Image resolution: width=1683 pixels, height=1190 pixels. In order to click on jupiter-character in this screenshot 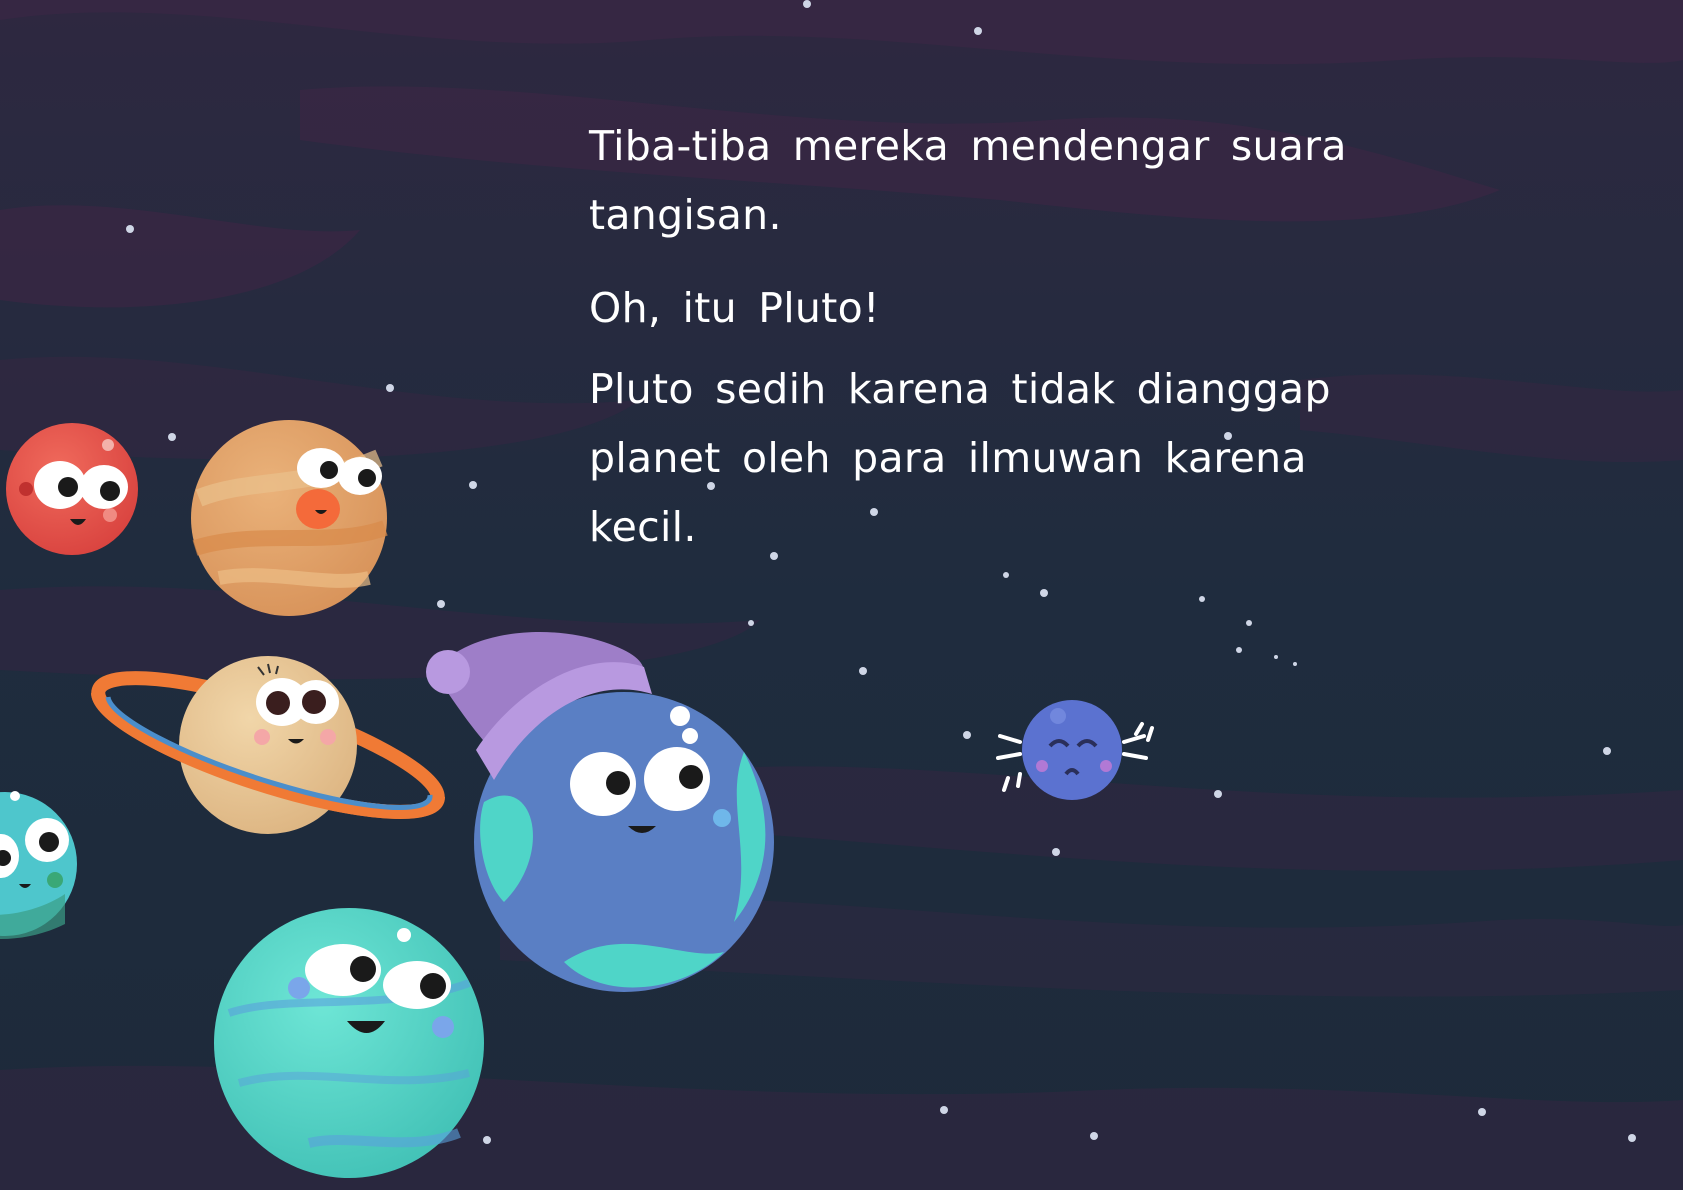, I will do `click(289, 518)`.